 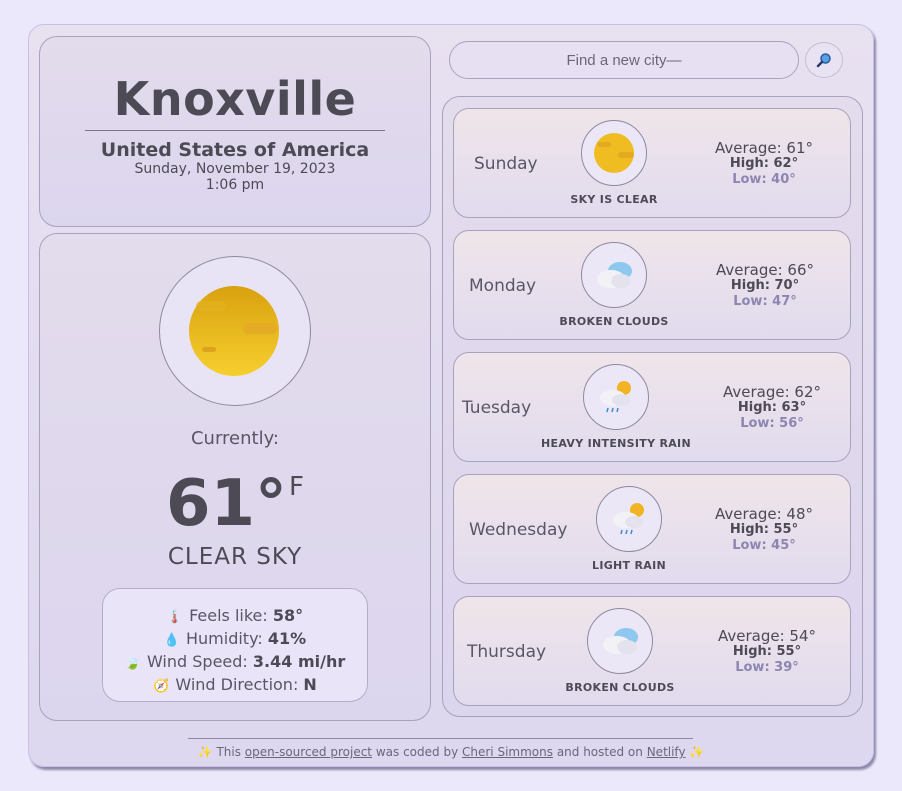 What do you see at coordinates (624, 60) in the screenshot?
I see `search-input` at bounding box center [624, 60].